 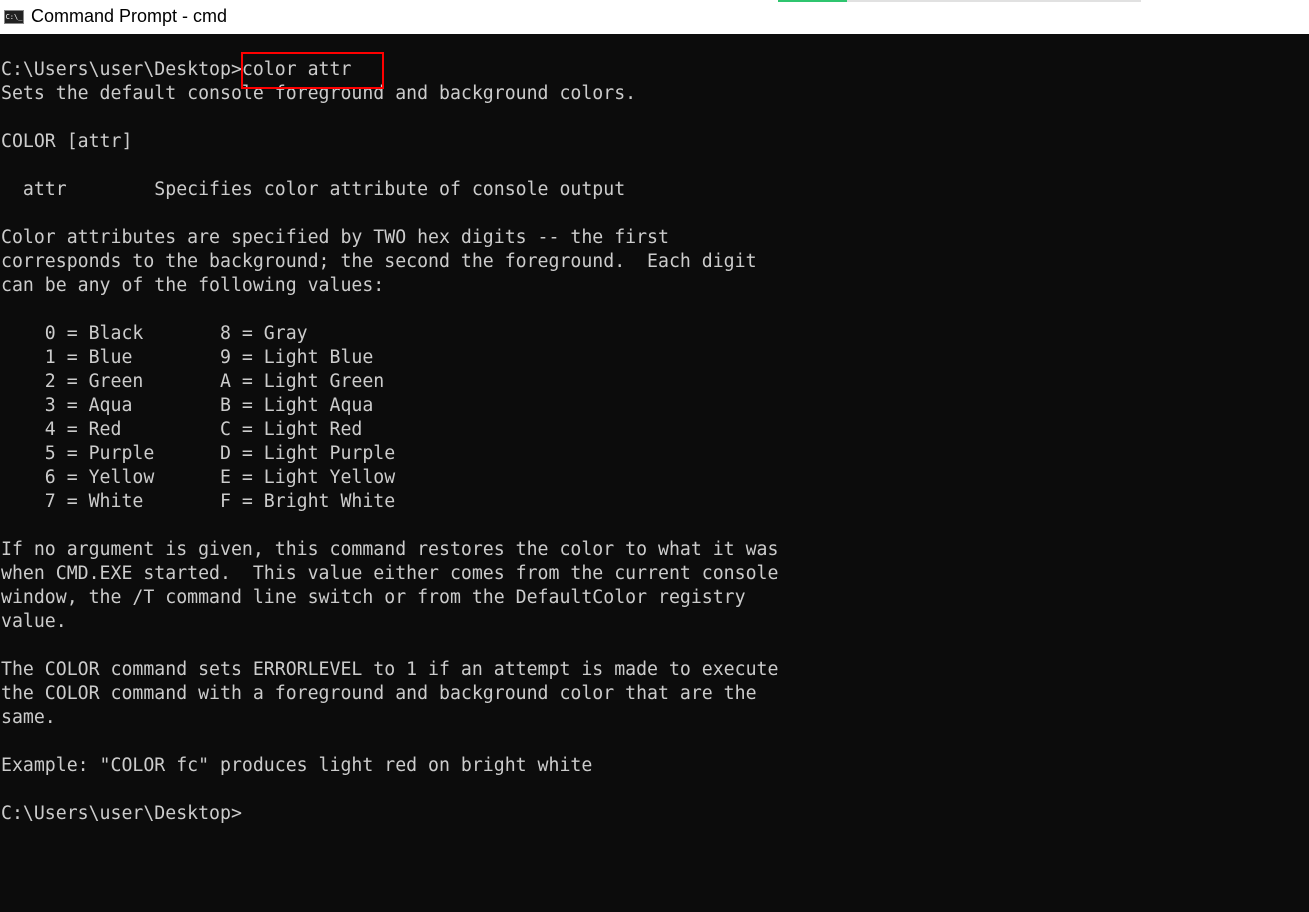 I want to click on command-highlight-box, so click(x=312, y=70).